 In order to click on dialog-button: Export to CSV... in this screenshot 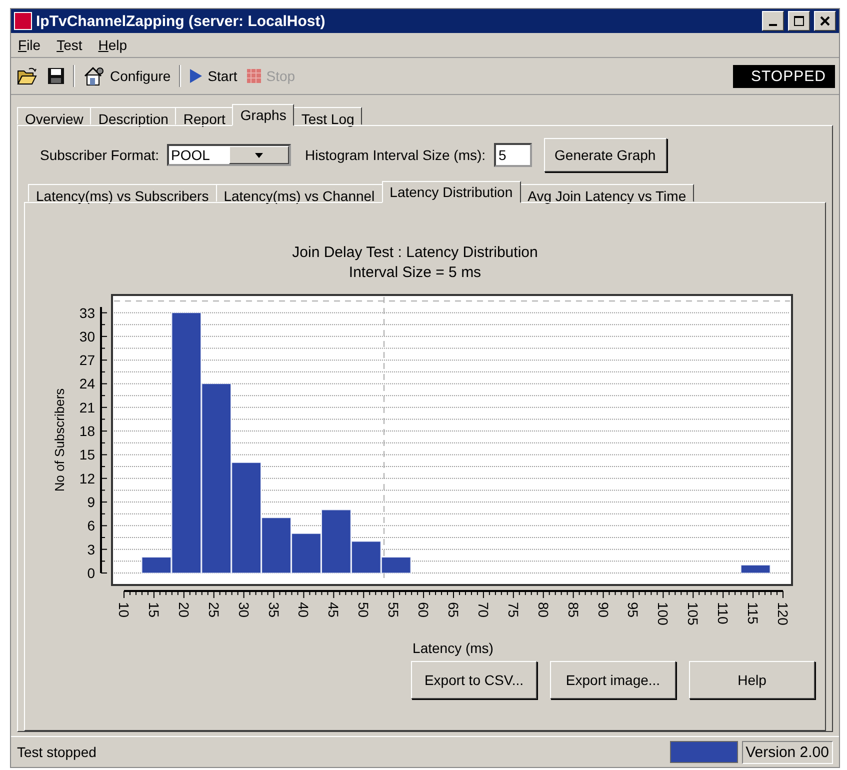, I will do `click(474, 680)`.